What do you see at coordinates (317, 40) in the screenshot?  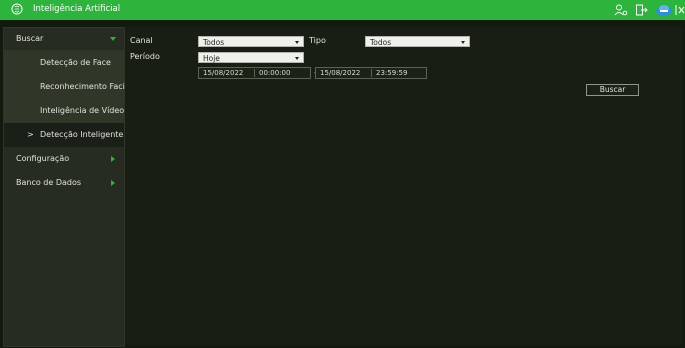 I see `tipo-label: Tipo` at bounding box center [317, 40].